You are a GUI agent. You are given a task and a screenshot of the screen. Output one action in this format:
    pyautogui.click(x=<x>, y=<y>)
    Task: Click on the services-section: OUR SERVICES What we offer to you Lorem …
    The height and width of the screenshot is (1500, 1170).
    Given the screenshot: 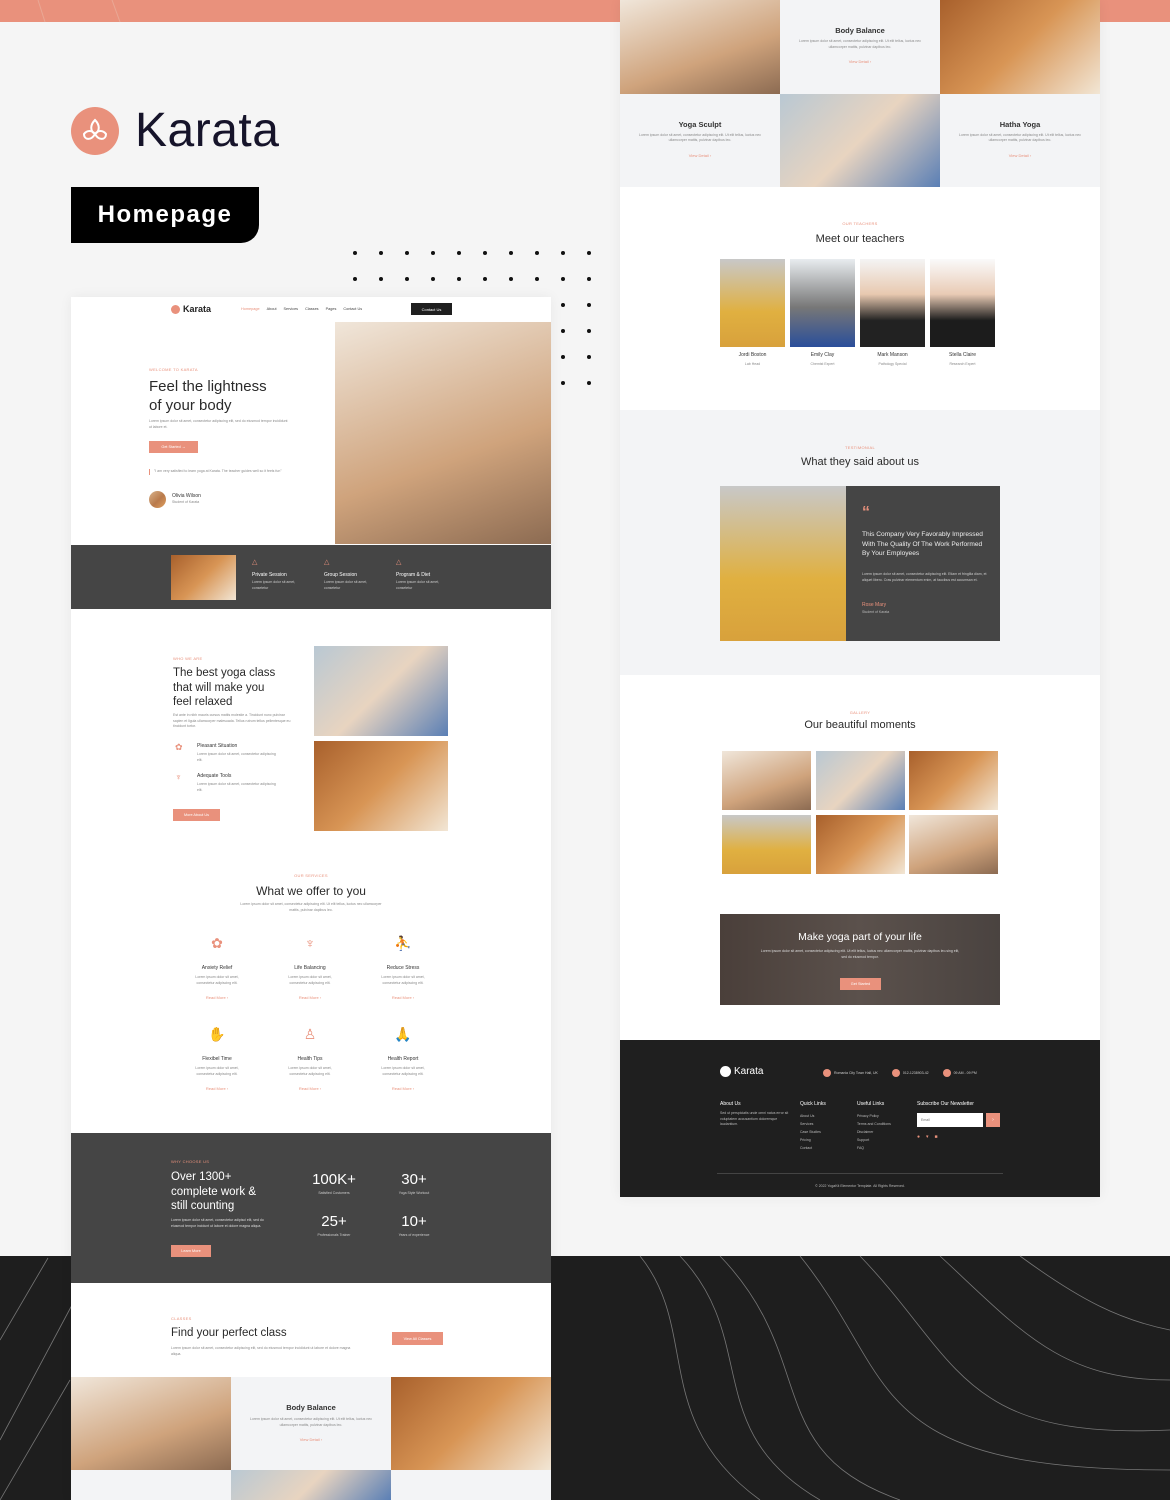 What is the action you would take?
    pyautogui.click(x=311, y=987)
    